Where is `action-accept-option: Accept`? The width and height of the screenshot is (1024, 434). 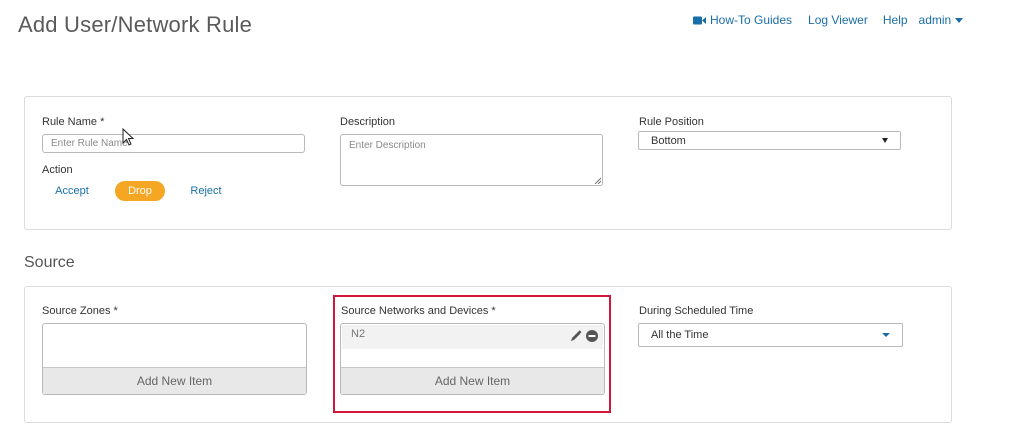 action-accept-option: Accept is located at coordinates (72, 191).